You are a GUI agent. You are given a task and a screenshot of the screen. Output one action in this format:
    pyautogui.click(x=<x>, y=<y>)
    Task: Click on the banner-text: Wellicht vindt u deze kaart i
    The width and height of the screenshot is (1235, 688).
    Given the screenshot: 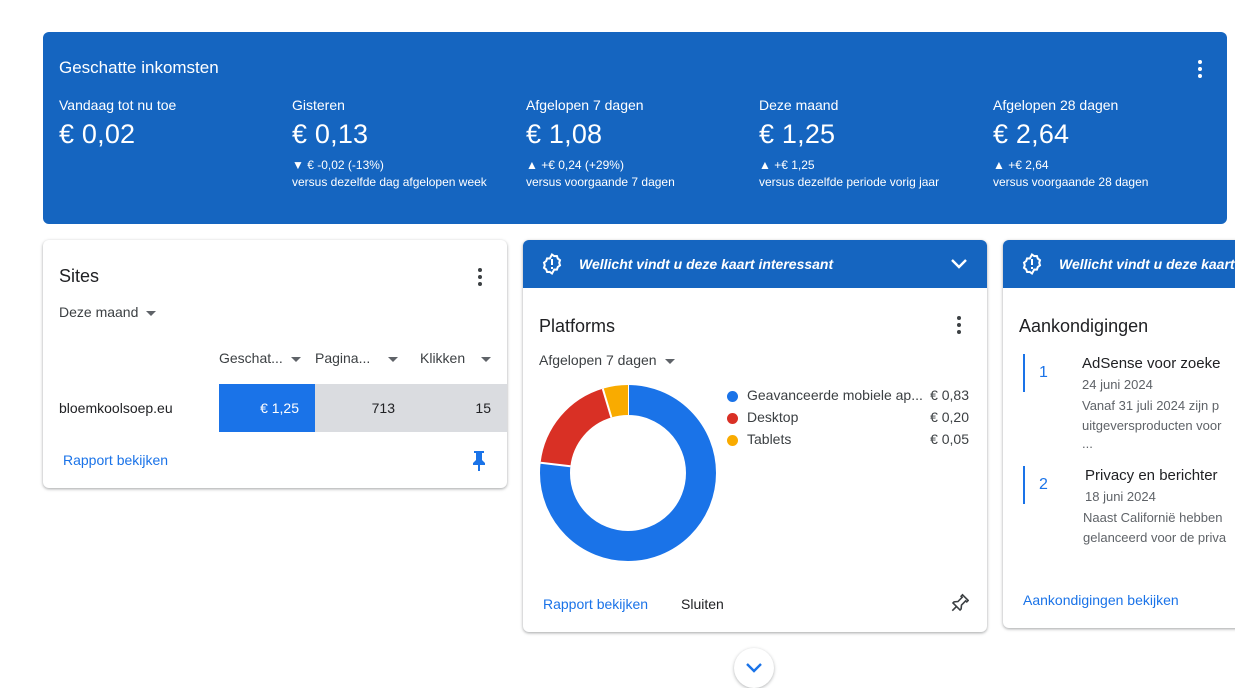 What is the action you would take?
    pyautogui.click(x=1147, y=264)
    